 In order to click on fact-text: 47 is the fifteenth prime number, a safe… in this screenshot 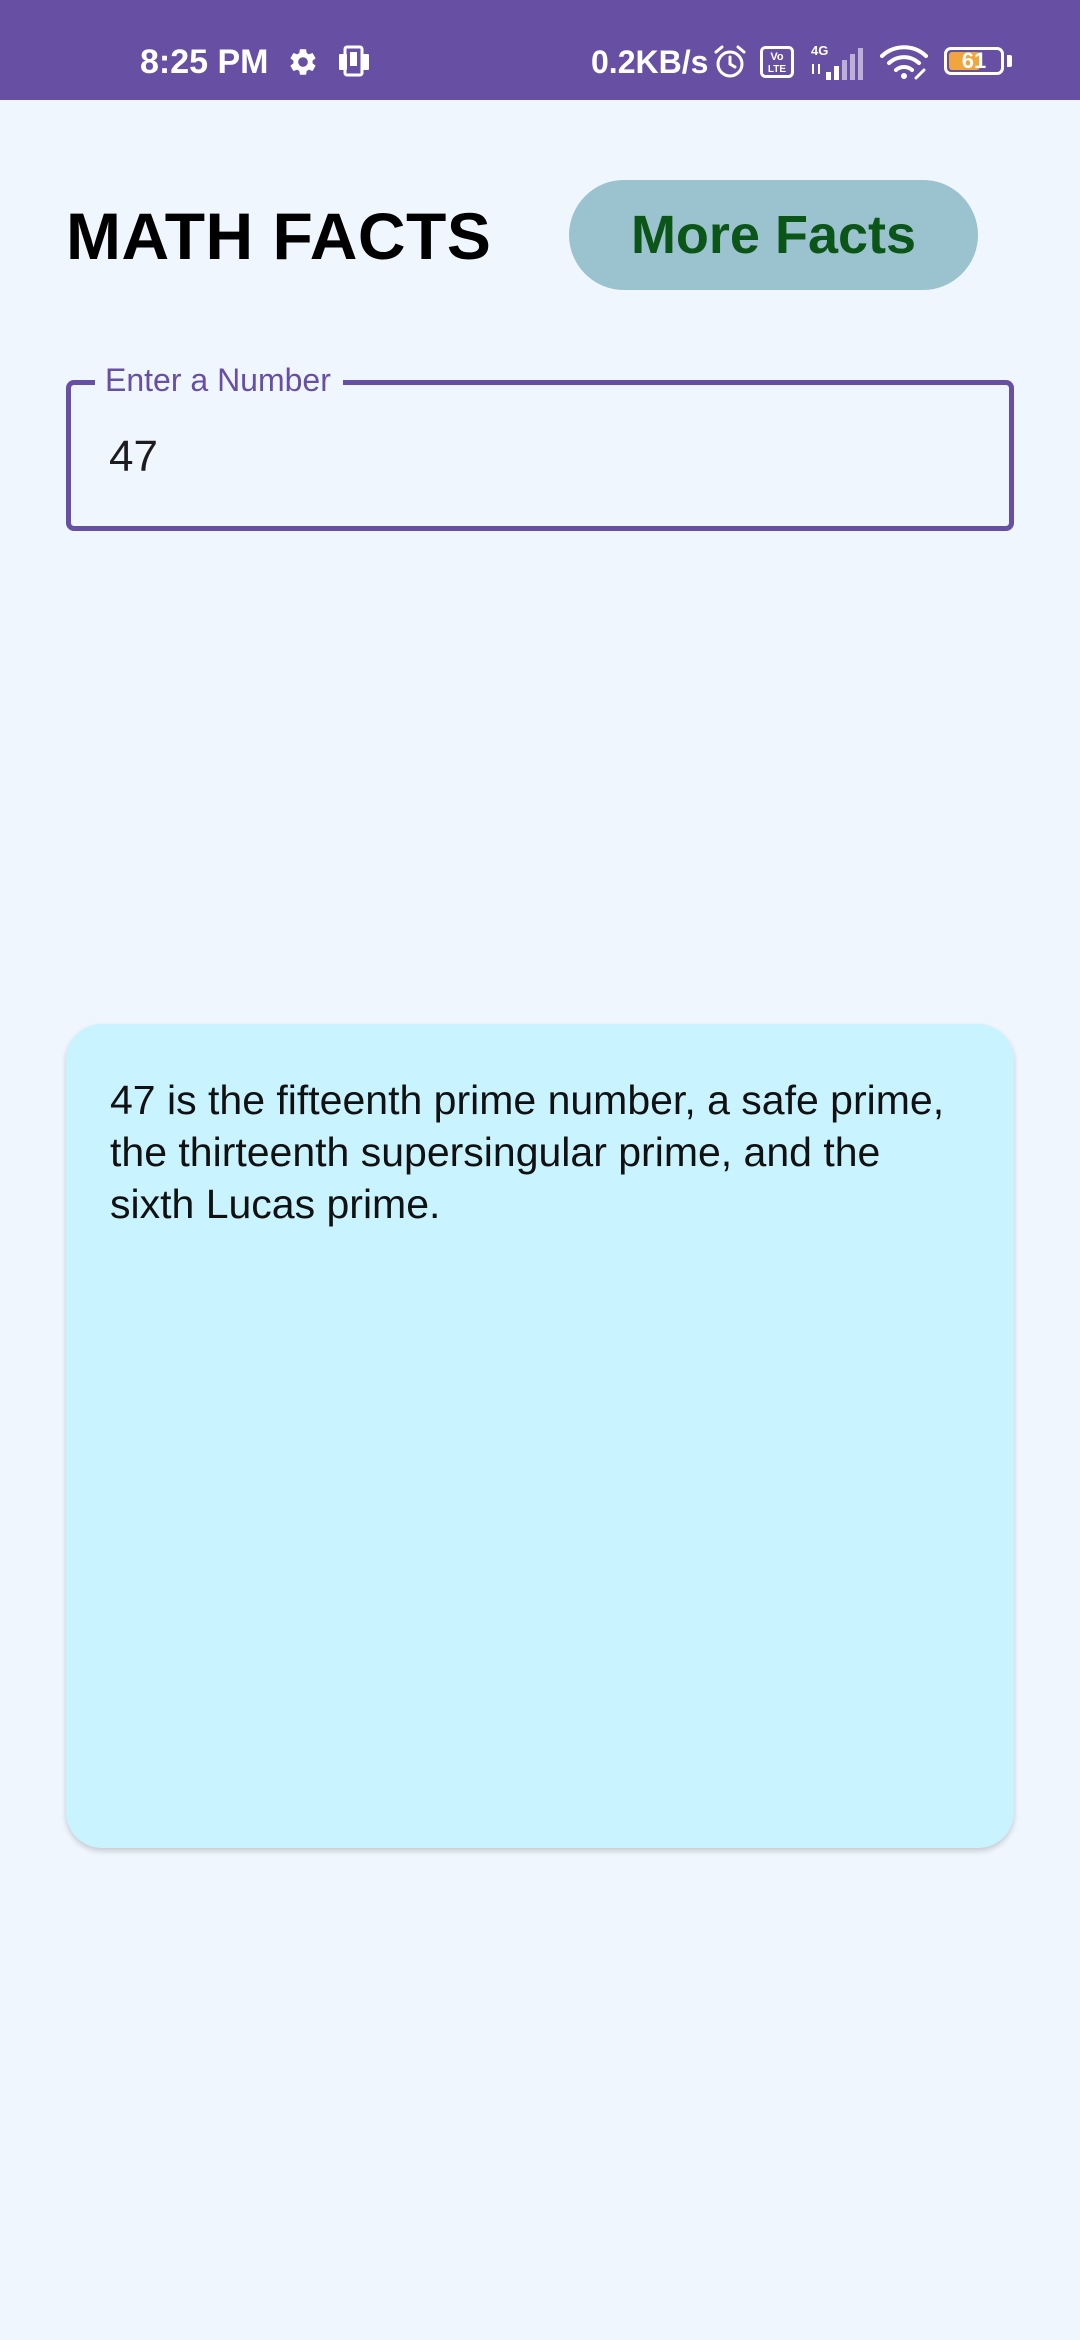, I will do `click(527, 1152)`.